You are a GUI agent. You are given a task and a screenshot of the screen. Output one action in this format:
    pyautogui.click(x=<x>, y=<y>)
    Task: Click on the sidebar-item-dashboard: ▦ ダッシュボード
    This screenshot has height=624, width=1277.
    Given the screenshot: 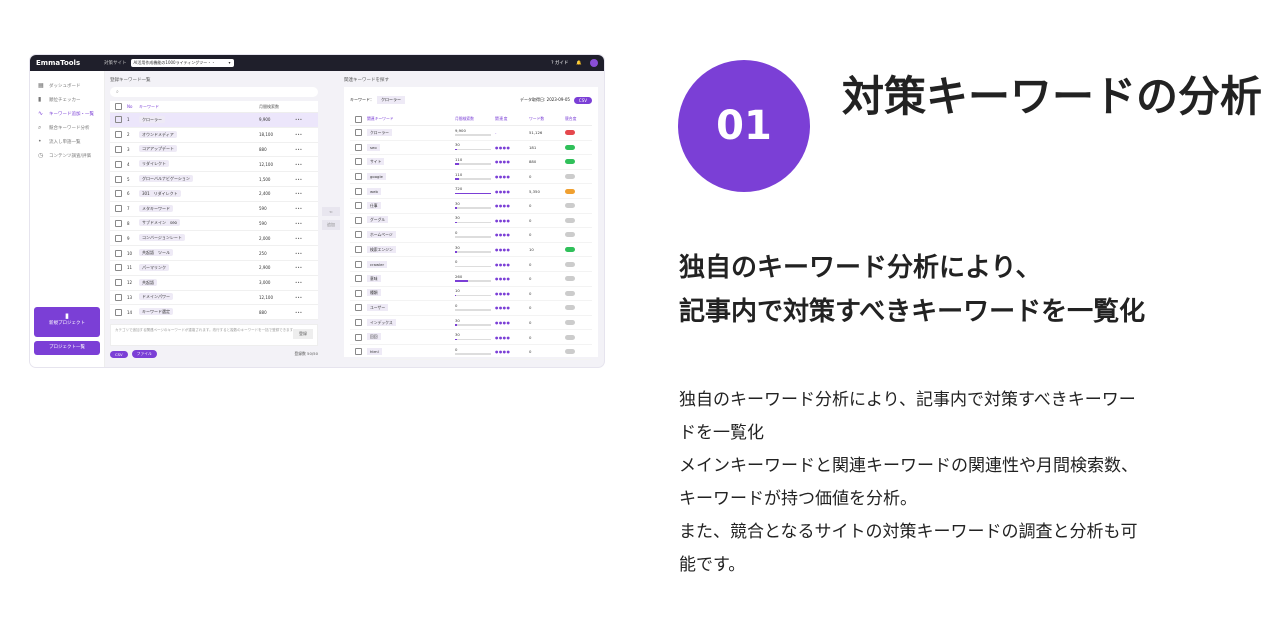 What is the action you would take?
    pyautogui.click(x=67, y=86)
    